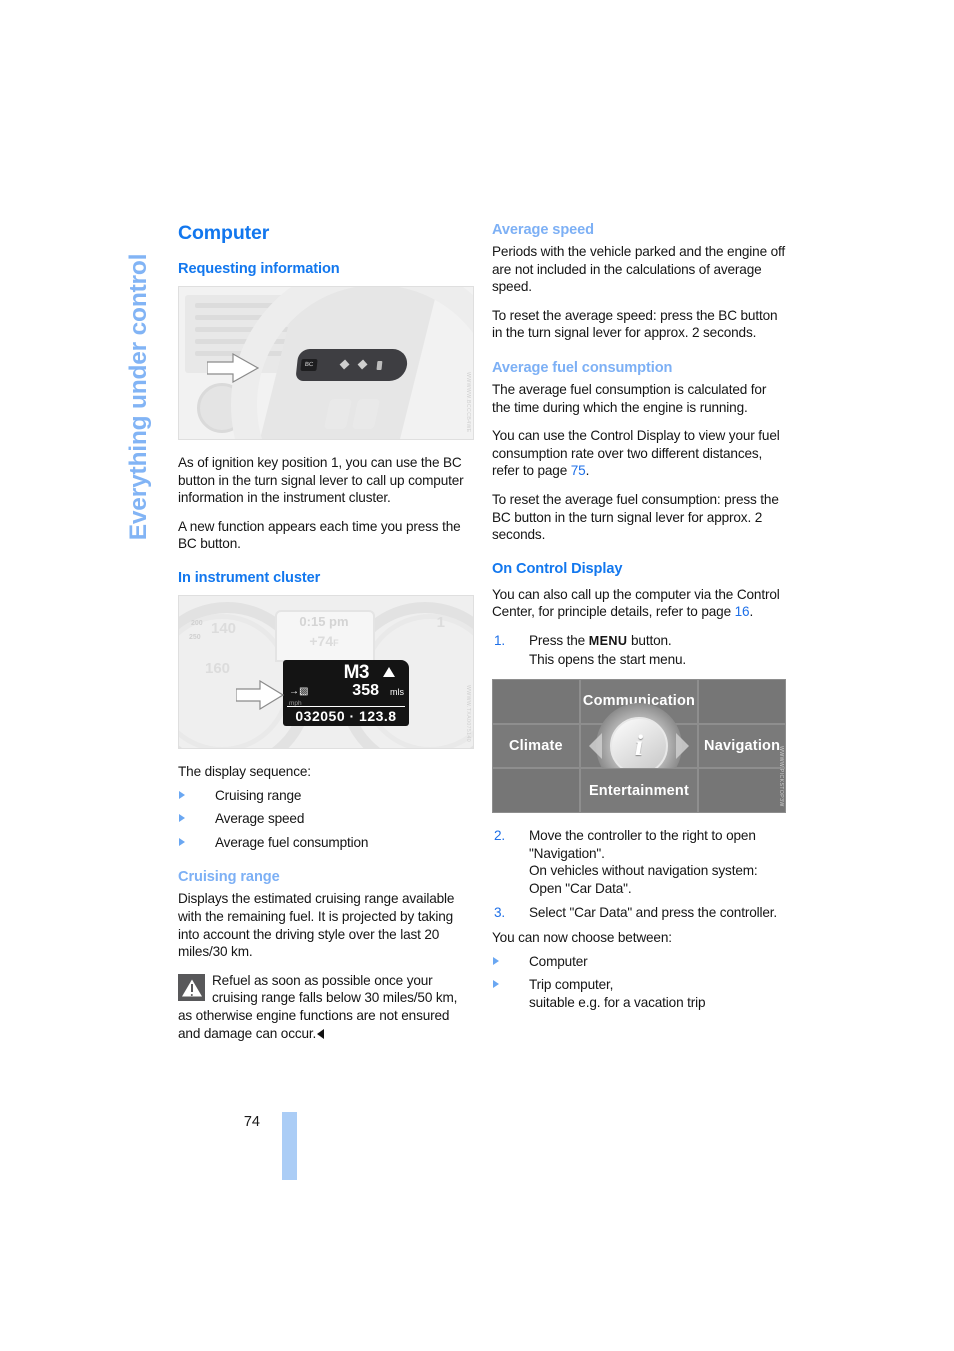 The image size is (954, 1351). I want to click on step-number: 1., so click(500, 640).